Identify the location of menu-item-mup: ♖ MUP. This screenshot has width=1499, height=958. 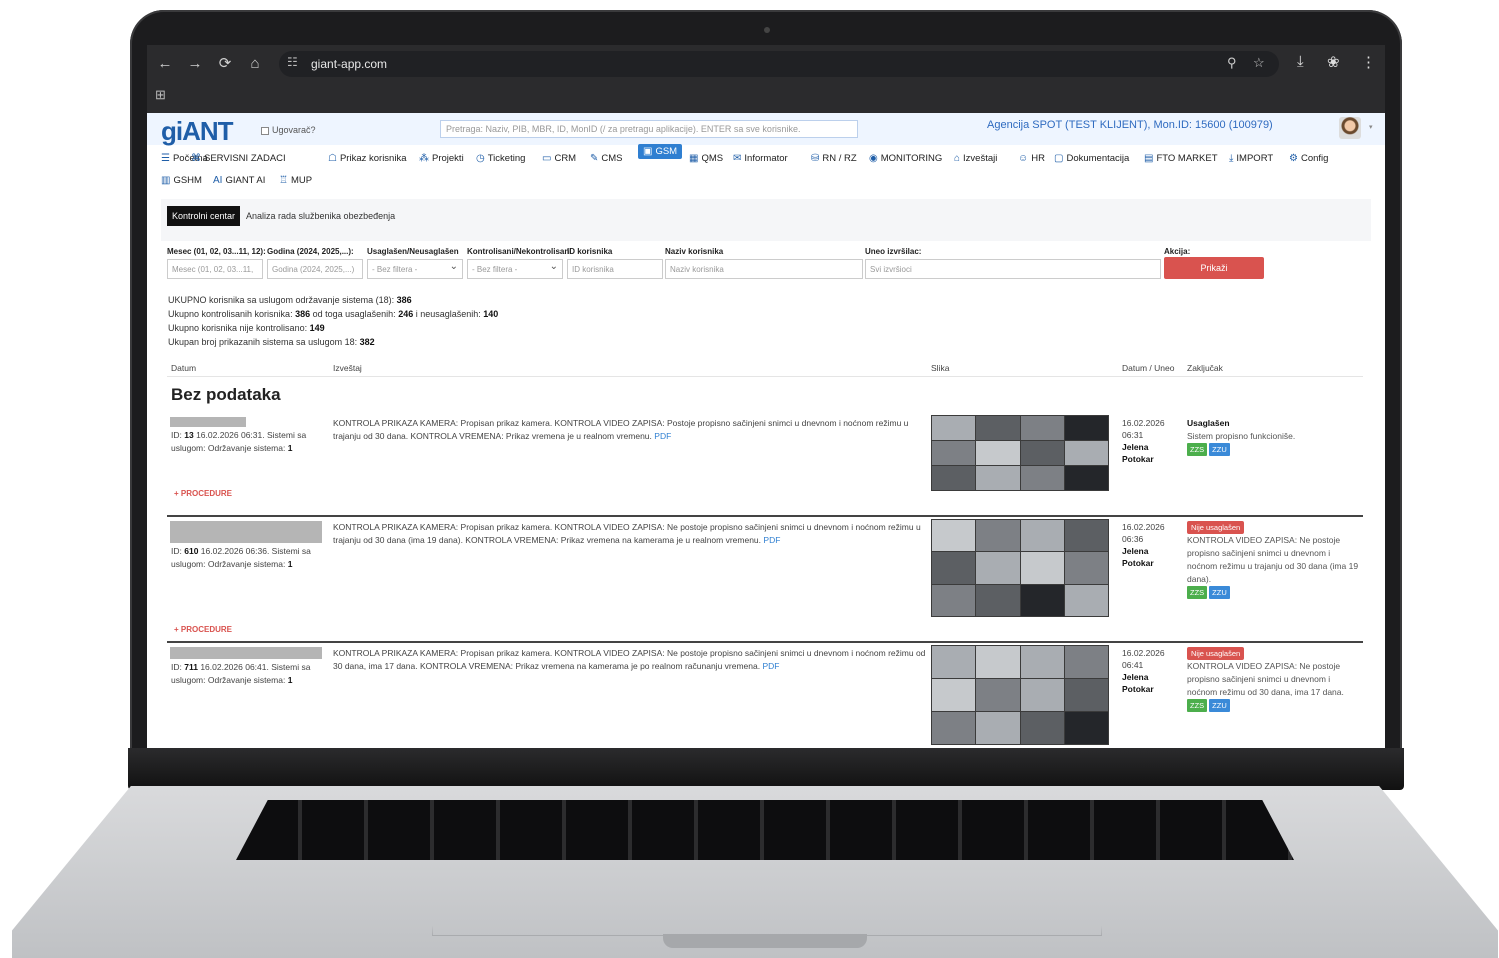
(295, 180).